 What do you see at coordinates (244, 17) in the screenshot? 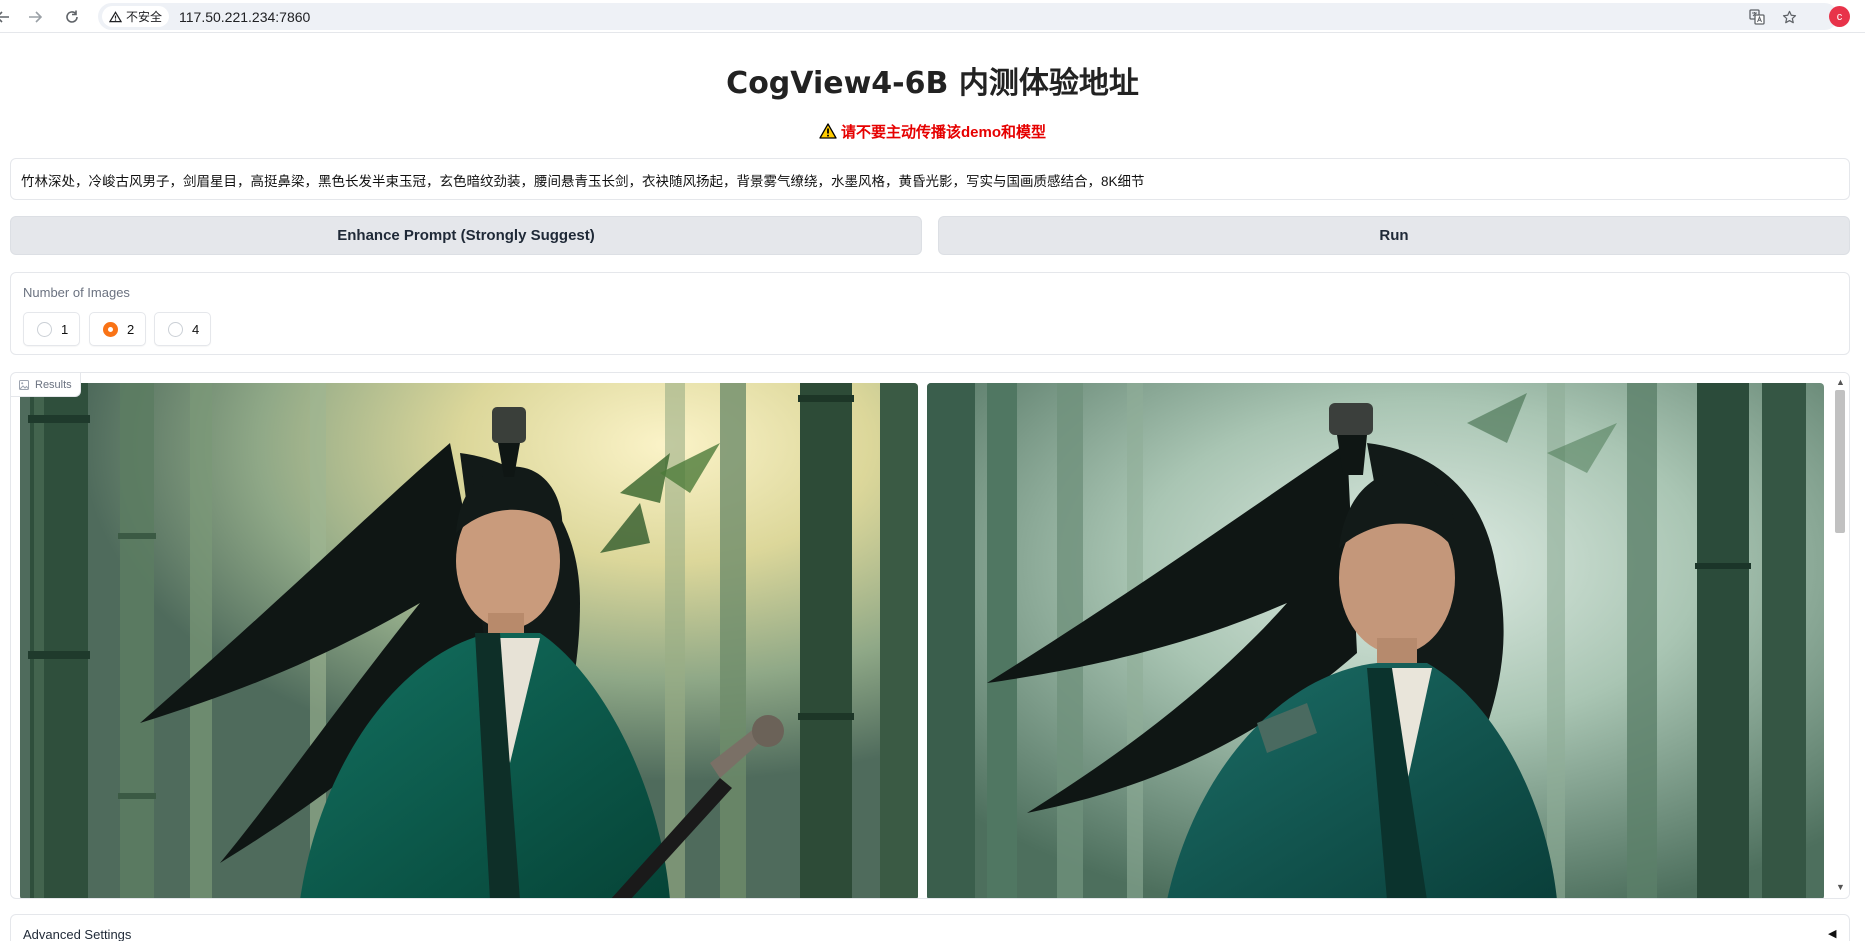
I see `url-text: 117.50.221.234:7860` at bounding box center [244, 17].